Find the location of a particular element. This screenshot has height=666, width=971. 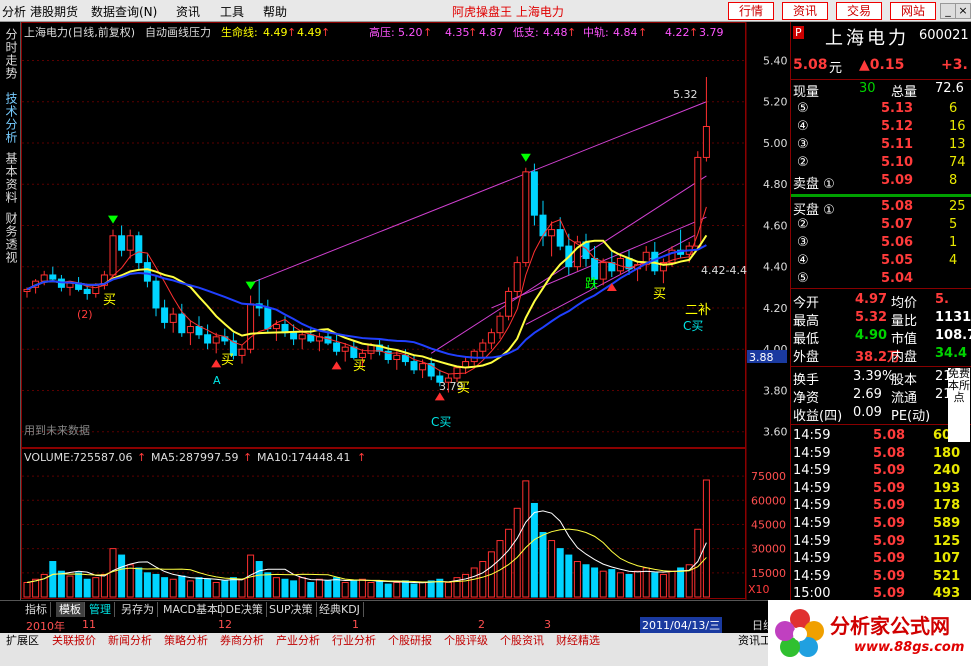

flower-logo-icon is located at coordinates (799, 633).